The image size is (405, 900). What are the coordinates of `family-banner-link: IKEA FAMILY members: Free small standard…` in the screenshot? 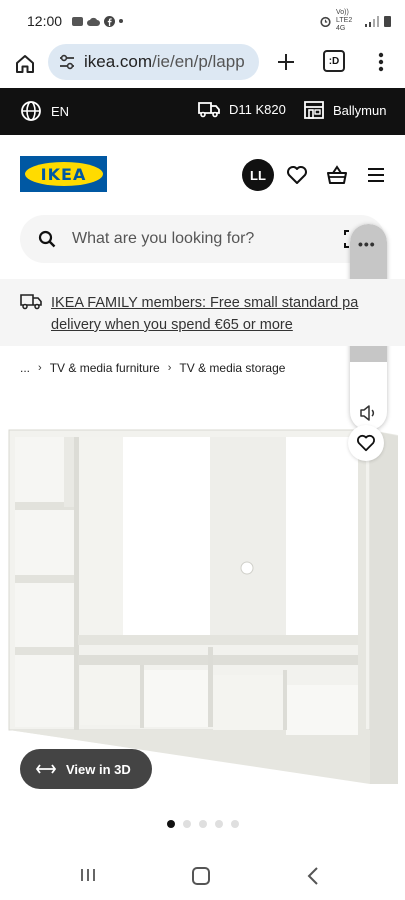 It's located at (206, 314).